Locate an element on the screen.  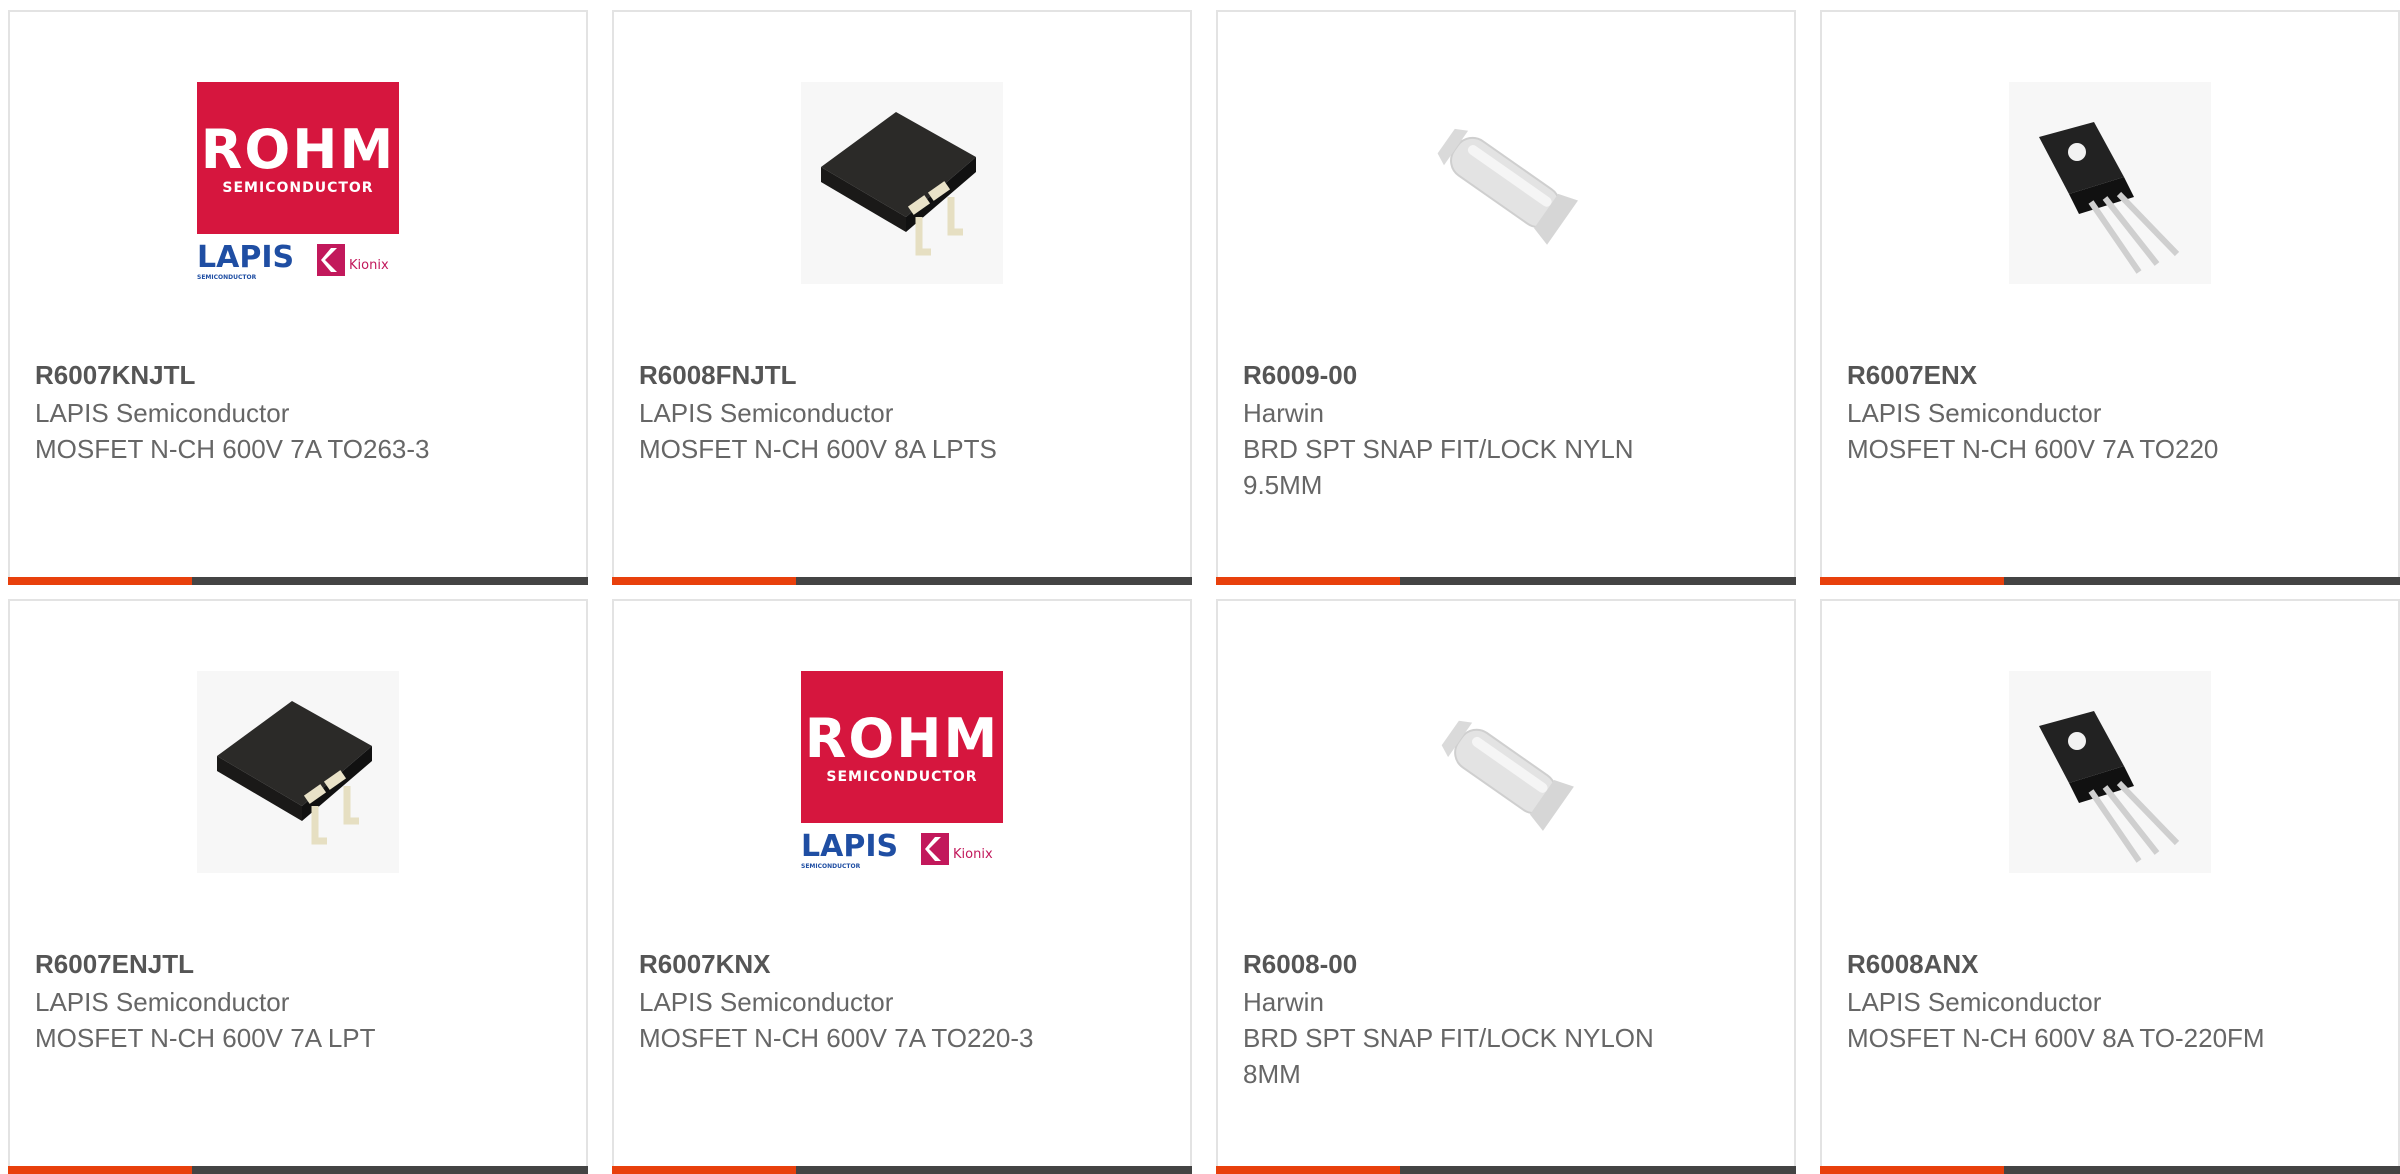
product-description: BRD SPT SNAP FIT/LOCK NYLON 8MM is located at coordinates (1448, 1056).